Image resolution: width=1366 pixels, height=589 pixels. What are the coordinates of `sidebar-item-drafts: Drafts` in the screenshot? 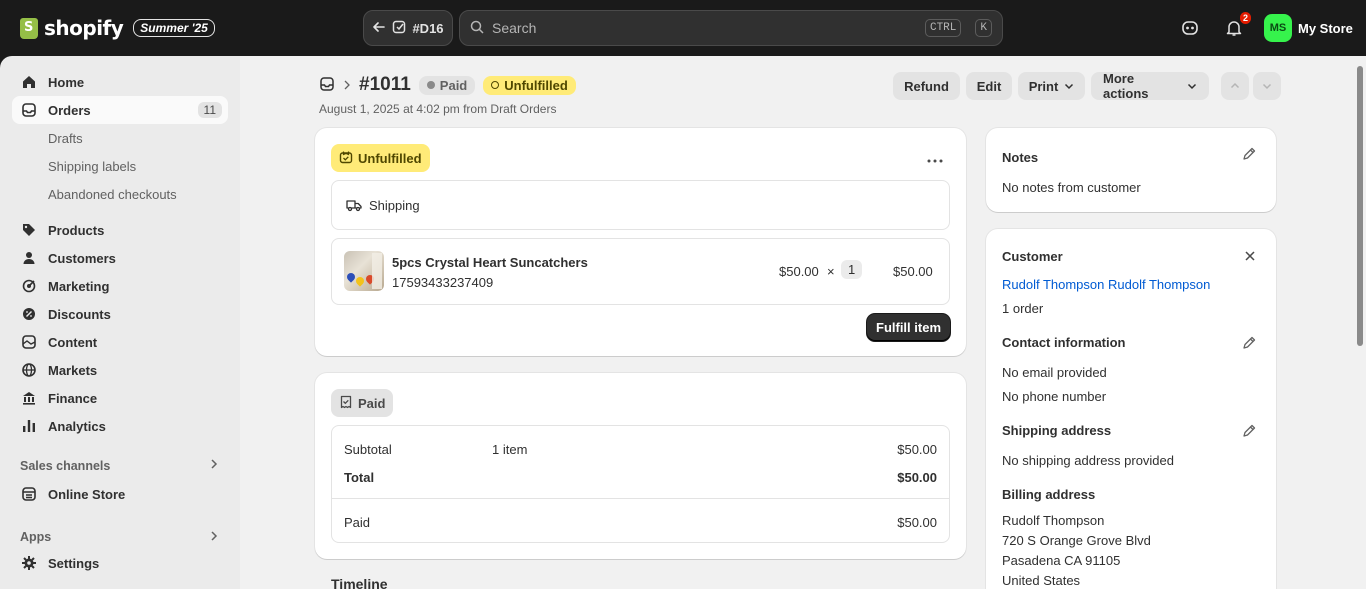 It's located at (65, 138).